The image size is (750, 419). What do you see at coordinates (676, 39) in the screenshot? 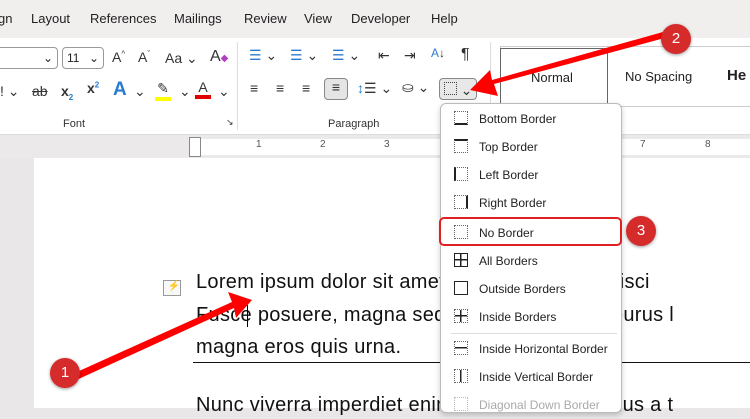
I see `annotation-badge-2: 2` at bounding box center [676, 39].